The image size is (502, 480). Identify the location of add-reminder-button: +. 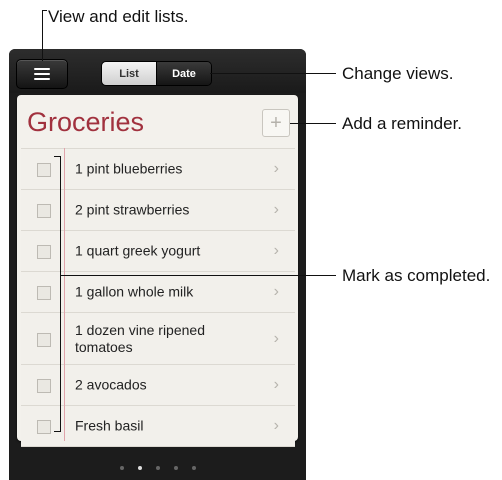
(276, 123).